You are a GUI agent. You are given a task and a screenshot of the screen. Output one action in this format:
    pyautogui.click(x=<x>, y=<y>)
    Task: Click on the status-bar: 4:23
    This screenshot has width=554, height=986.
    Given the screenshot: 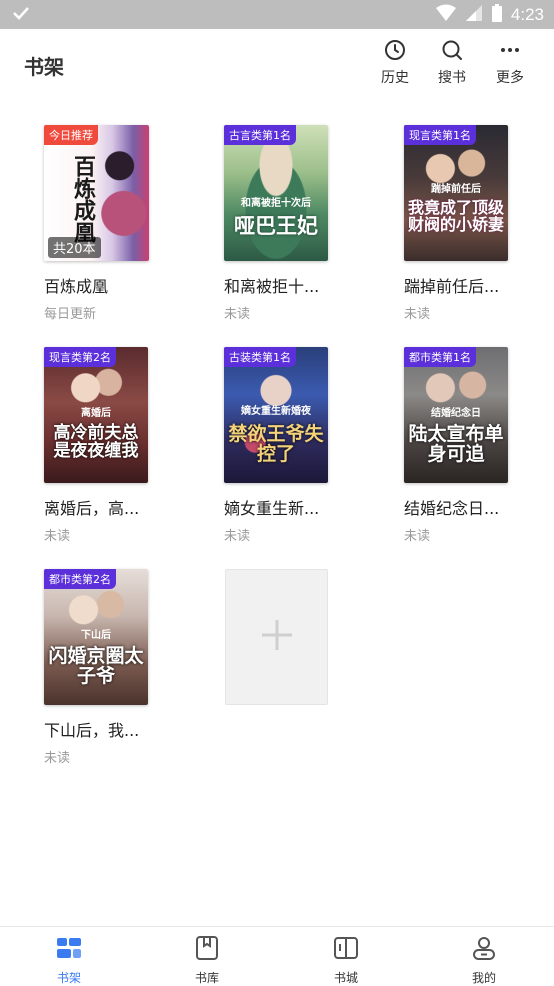 What is the action you would take?
    pyautogui.click(x=277, y=14)
    